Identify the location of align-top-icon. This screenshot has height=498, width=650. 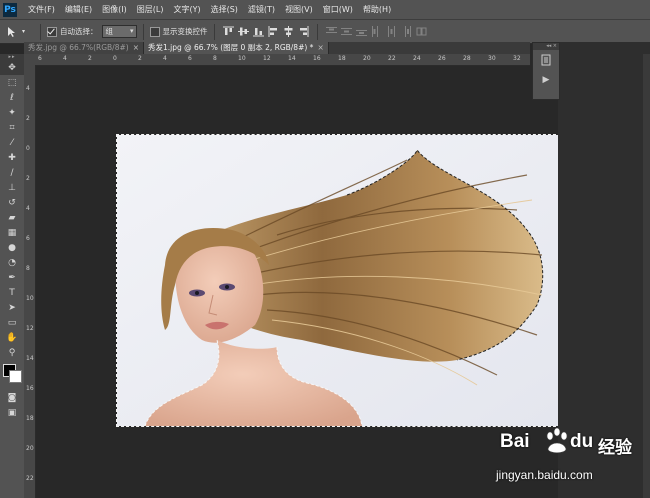
(228, 31).